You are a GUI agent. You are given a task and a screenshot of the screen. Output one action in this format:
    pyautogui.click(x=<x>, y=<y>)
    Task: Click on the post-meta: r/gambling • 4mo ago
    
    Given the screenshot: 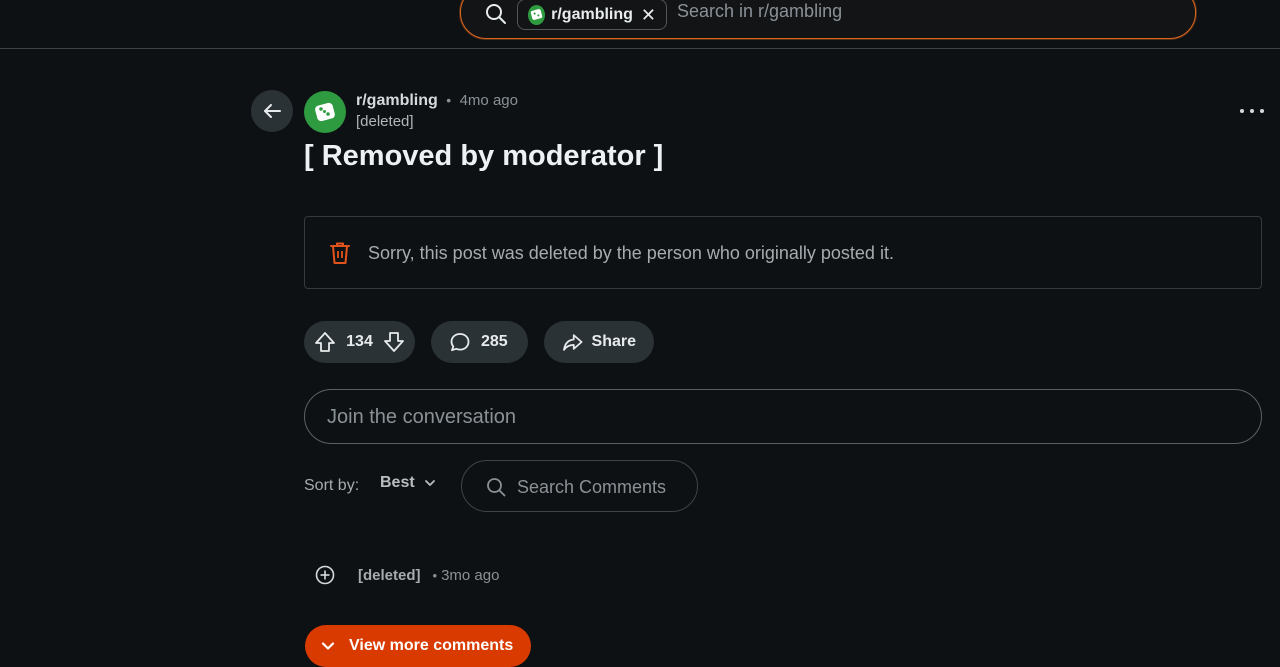 What is the action you would take?
    pyautogui.click(x=437, y=101)
    